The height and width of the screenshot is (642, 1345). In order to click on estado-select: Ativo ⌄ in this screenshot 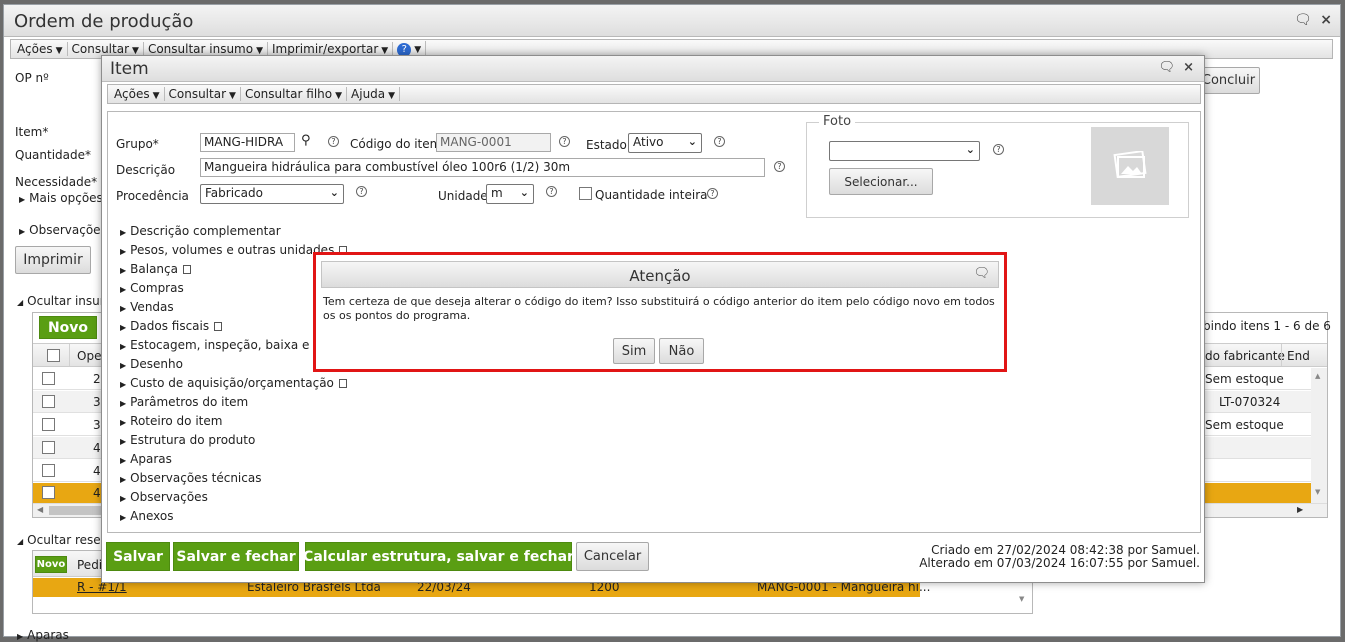, I will do `click(665, 143)`.